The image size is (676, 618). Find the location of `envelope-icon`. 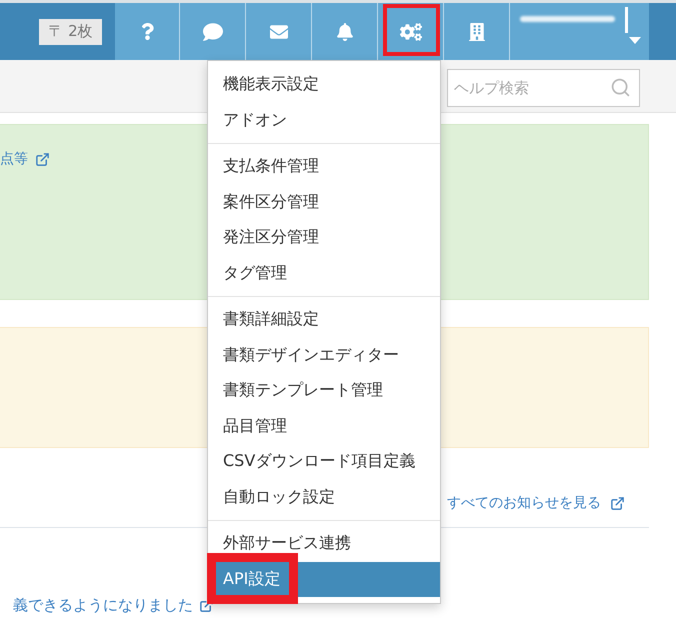

envelope-icon is located at coordinates (279, 31).